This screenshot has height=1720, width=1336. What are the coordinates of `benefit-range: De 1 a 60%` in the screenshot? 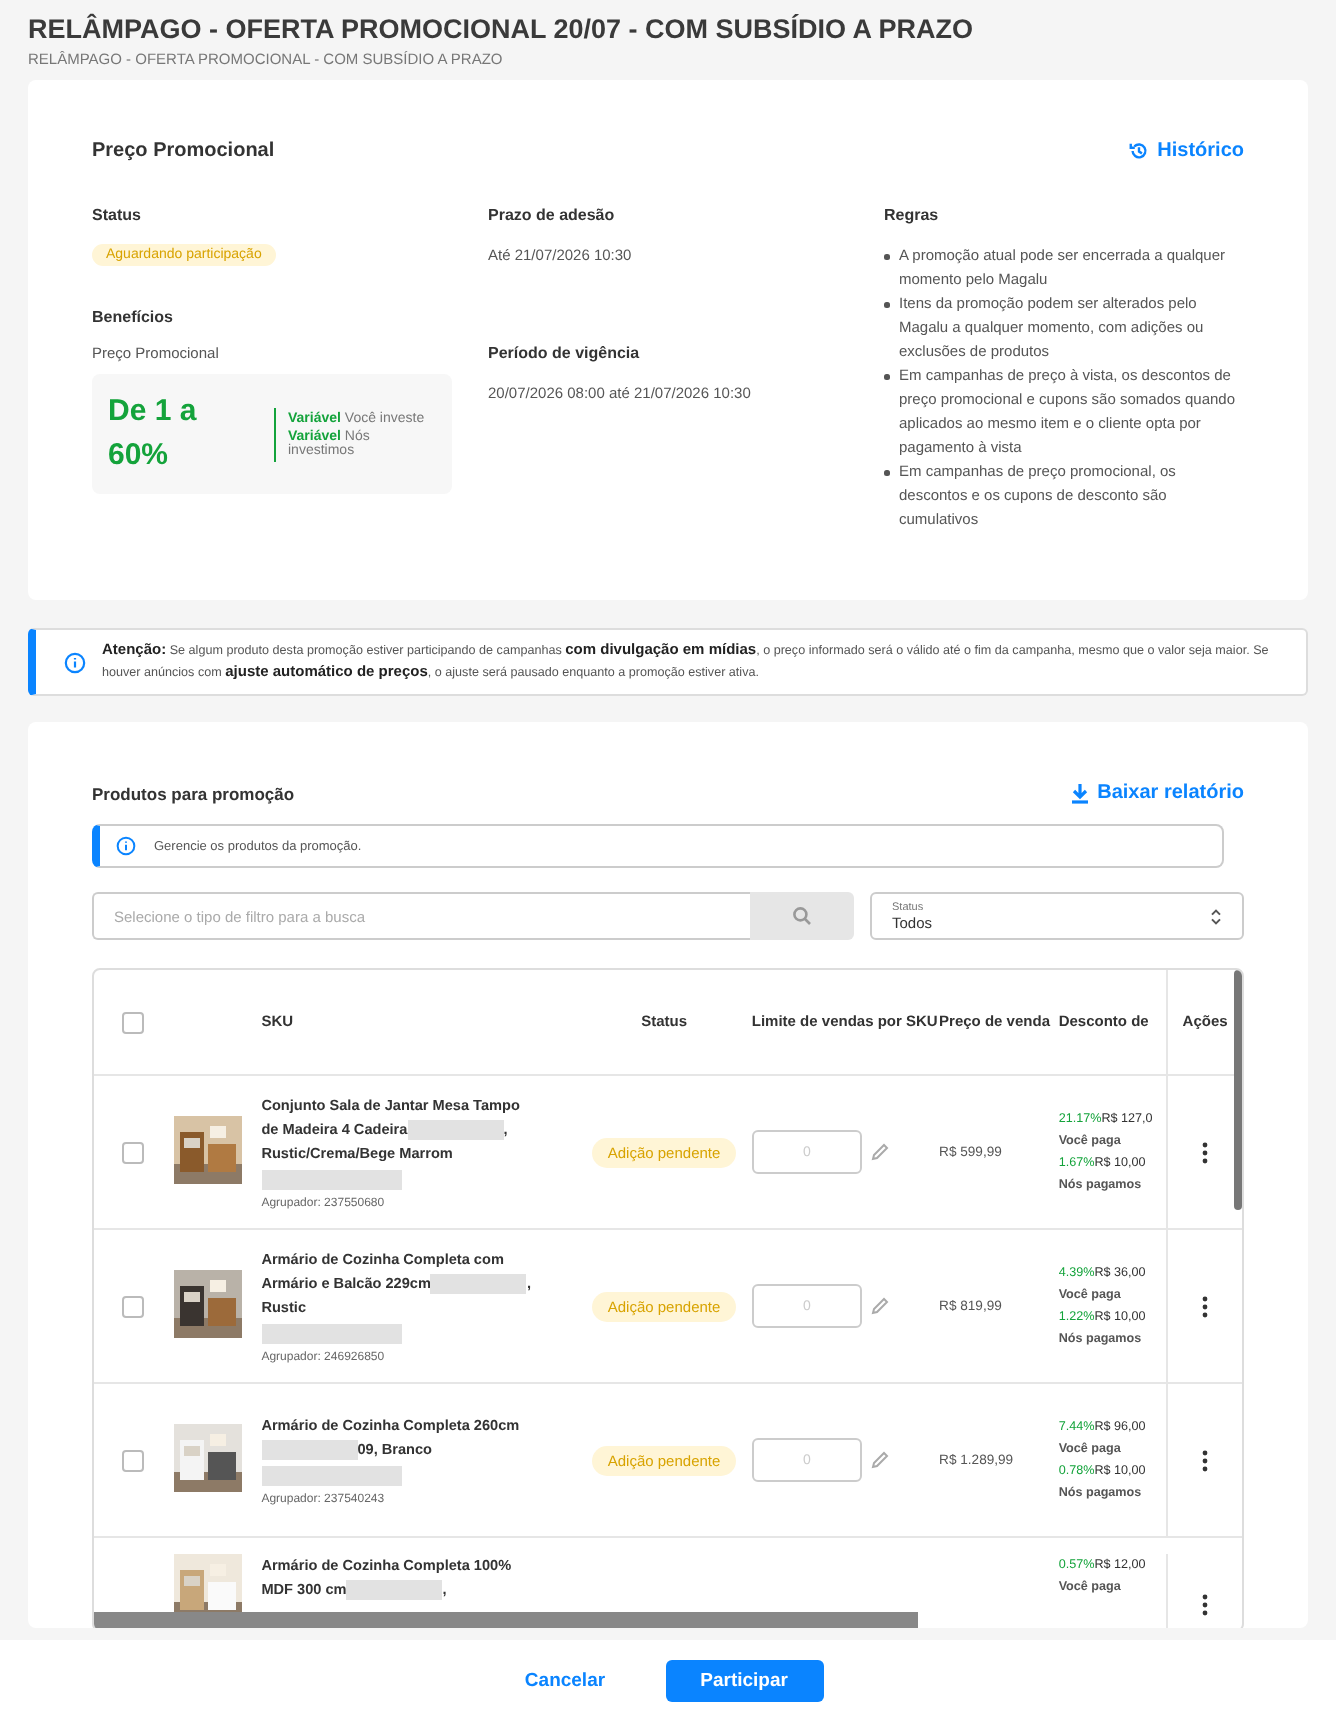 It's located at (153, 434).